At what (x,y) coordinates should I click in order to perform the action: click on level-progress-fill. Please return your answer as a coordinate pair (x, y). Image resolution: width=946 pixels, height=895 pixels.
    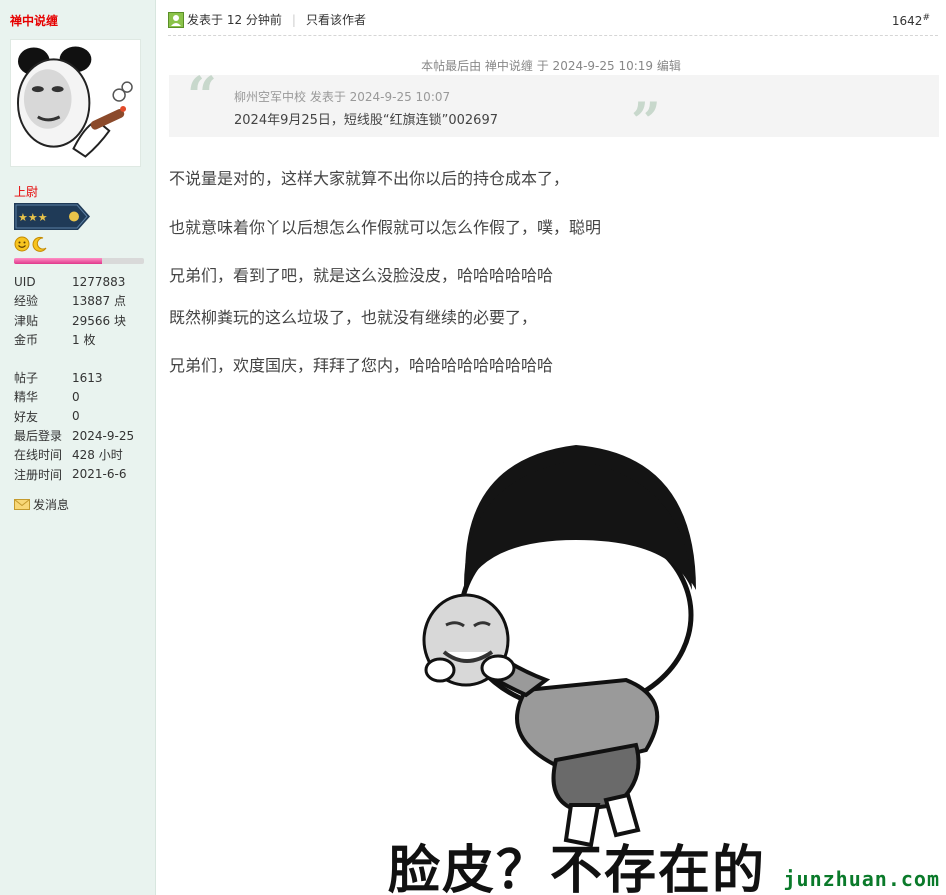
    Looking at the image, I should click on (58, 261).